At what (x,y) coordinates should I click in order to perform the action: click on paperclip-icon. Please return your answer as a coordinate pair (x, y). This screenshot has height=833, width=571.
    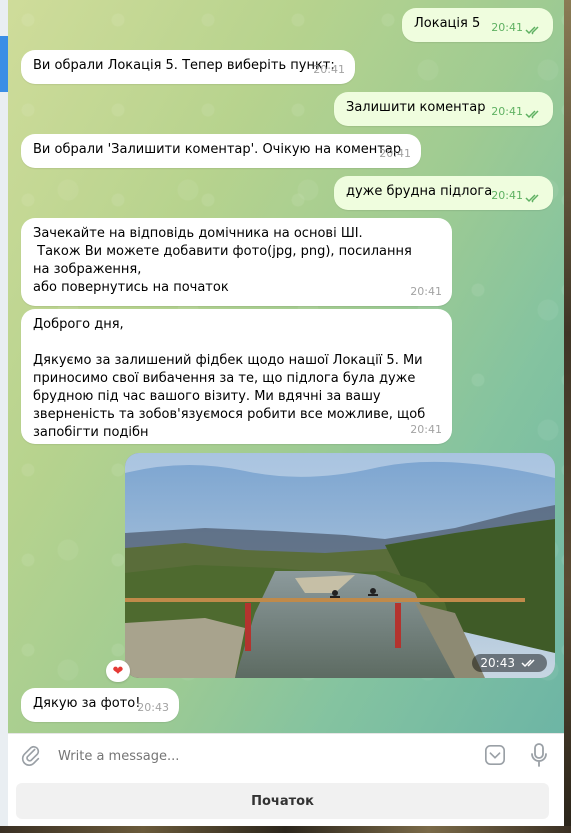
    Looking at the image, I should click on (31, 755).